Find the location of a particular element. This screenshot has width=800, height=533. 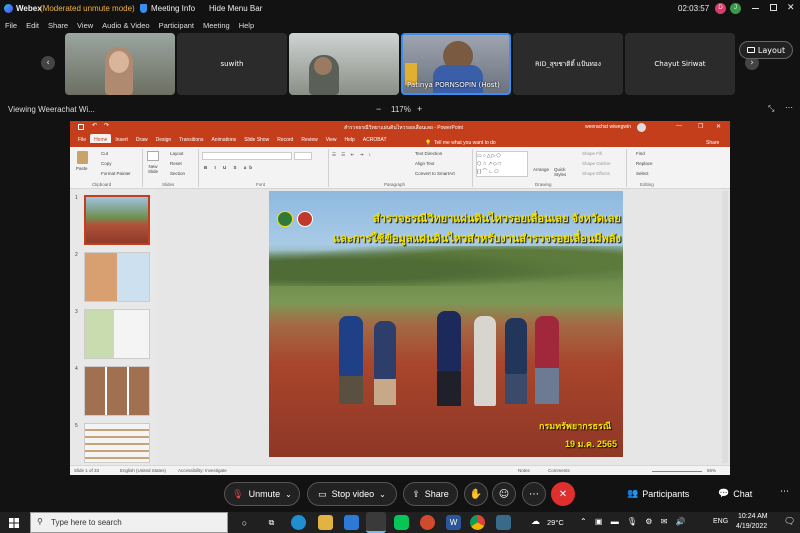

layout-button: Layout is located at coordinates (766, 50).